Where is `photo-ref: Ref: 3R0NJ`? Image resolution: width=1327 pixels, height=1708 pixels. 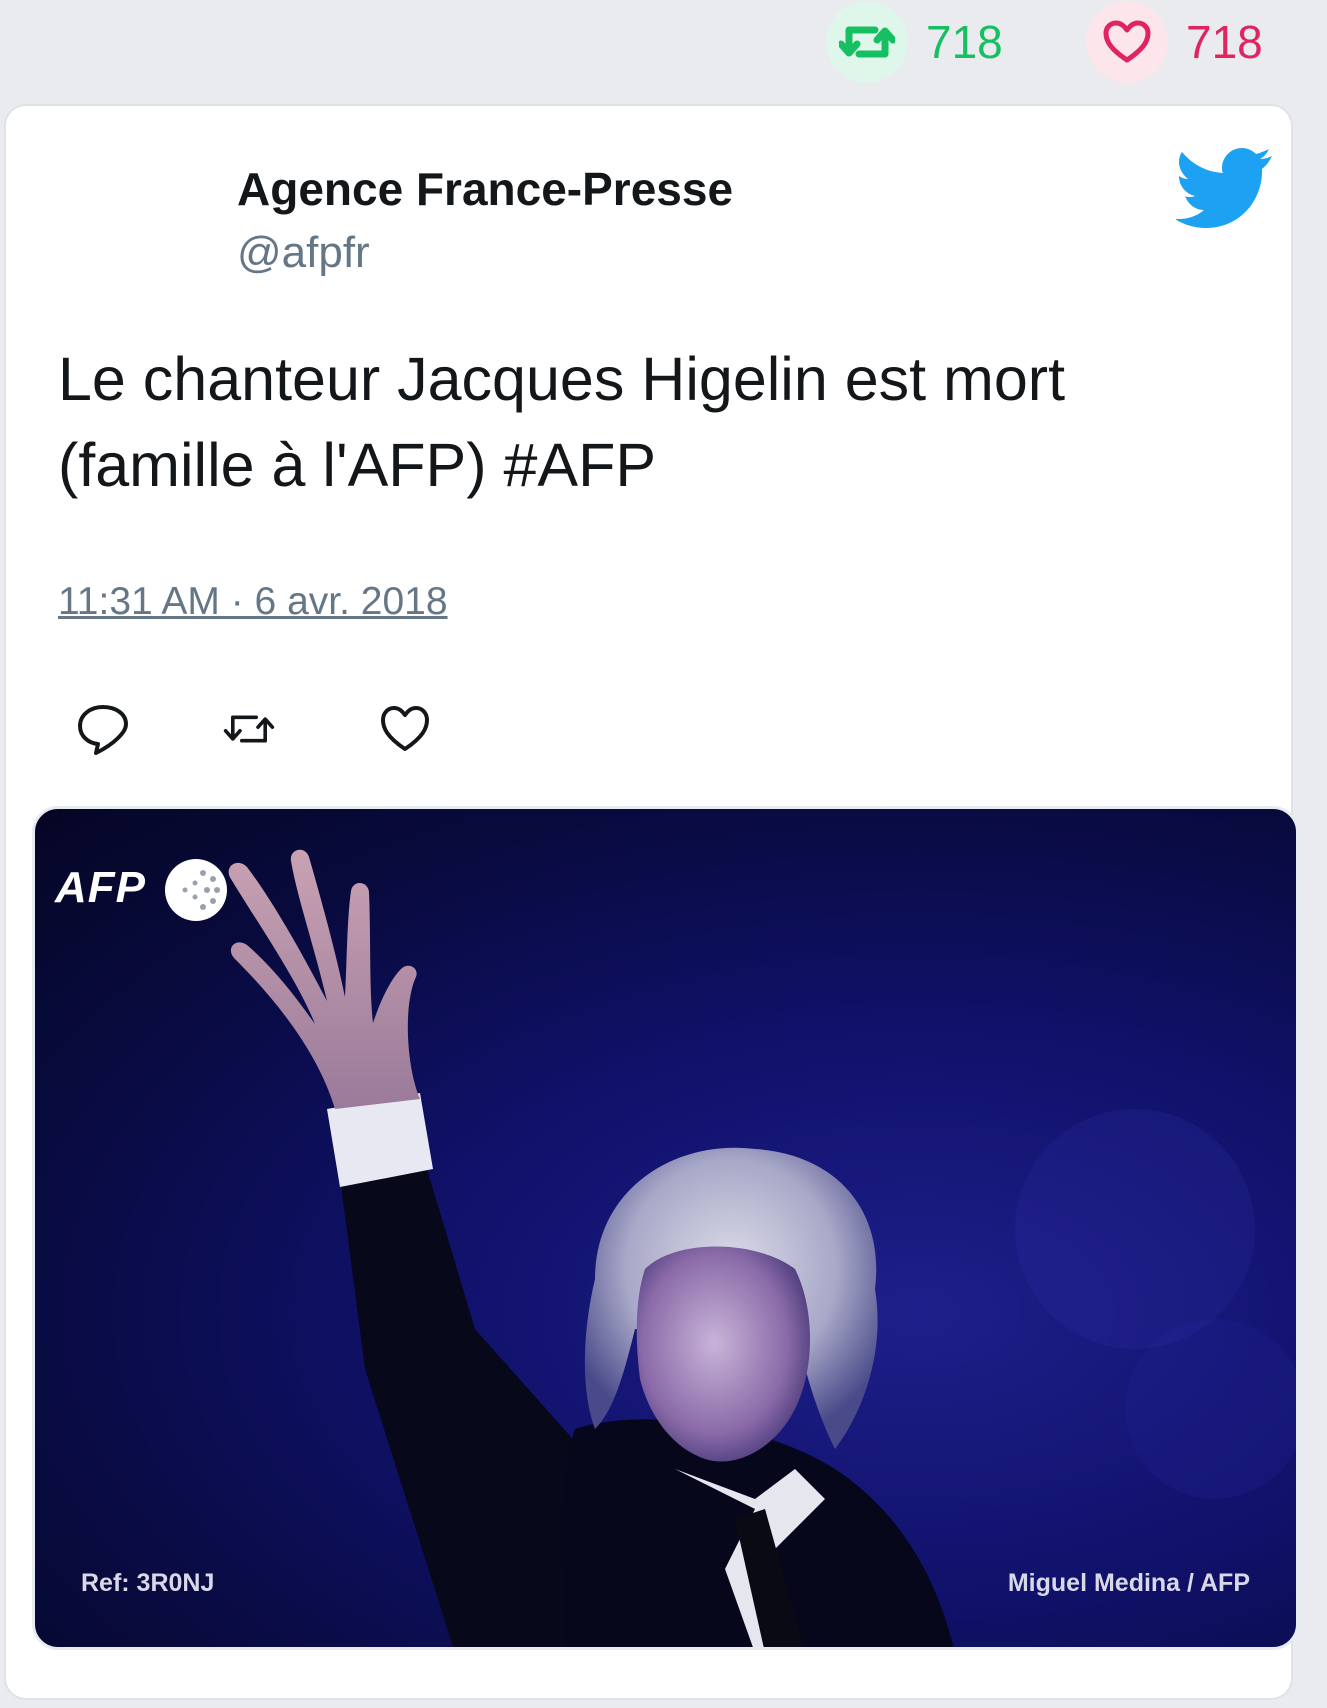
photo-ref: Ref: 3R0NJ is located at coordinates (148, 1583).